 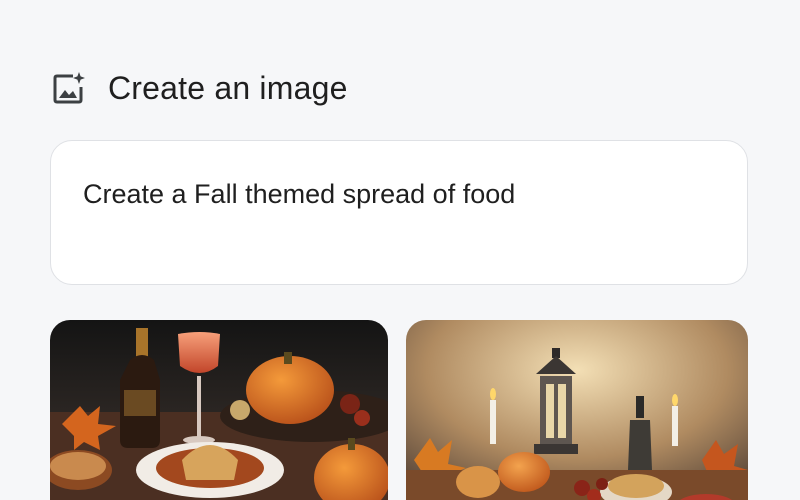 I want to click on image-sparkle-icon, so click(x=69, y=88).